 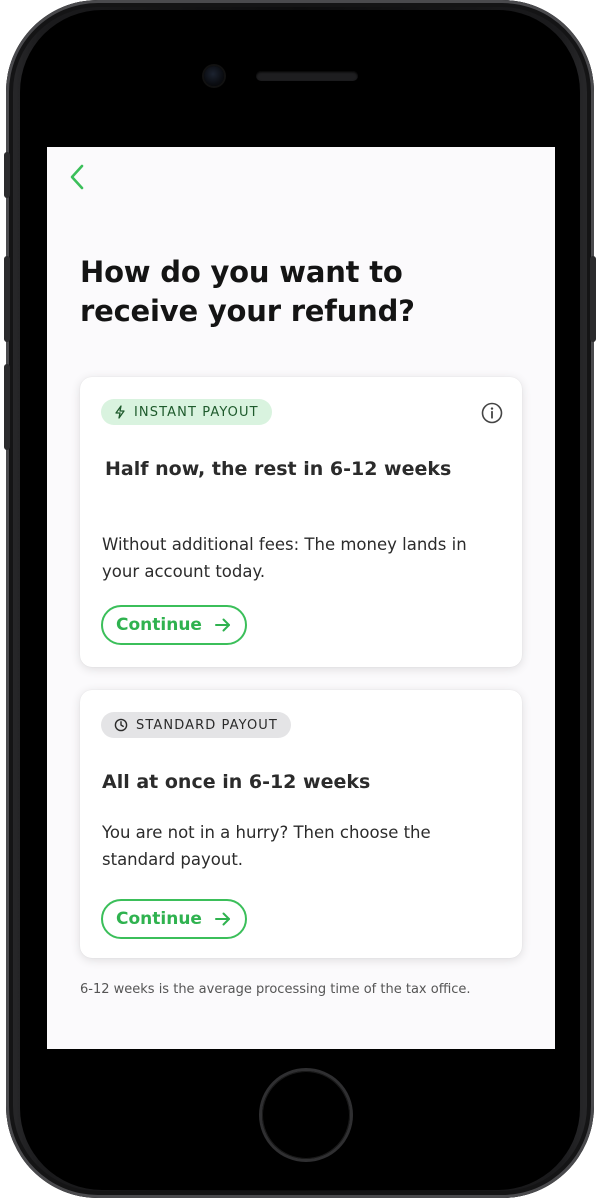 What do you see at coordinates (307, 76) in the screenshot?
I see `earpiece-speaker` at bounding box center [307, 76].